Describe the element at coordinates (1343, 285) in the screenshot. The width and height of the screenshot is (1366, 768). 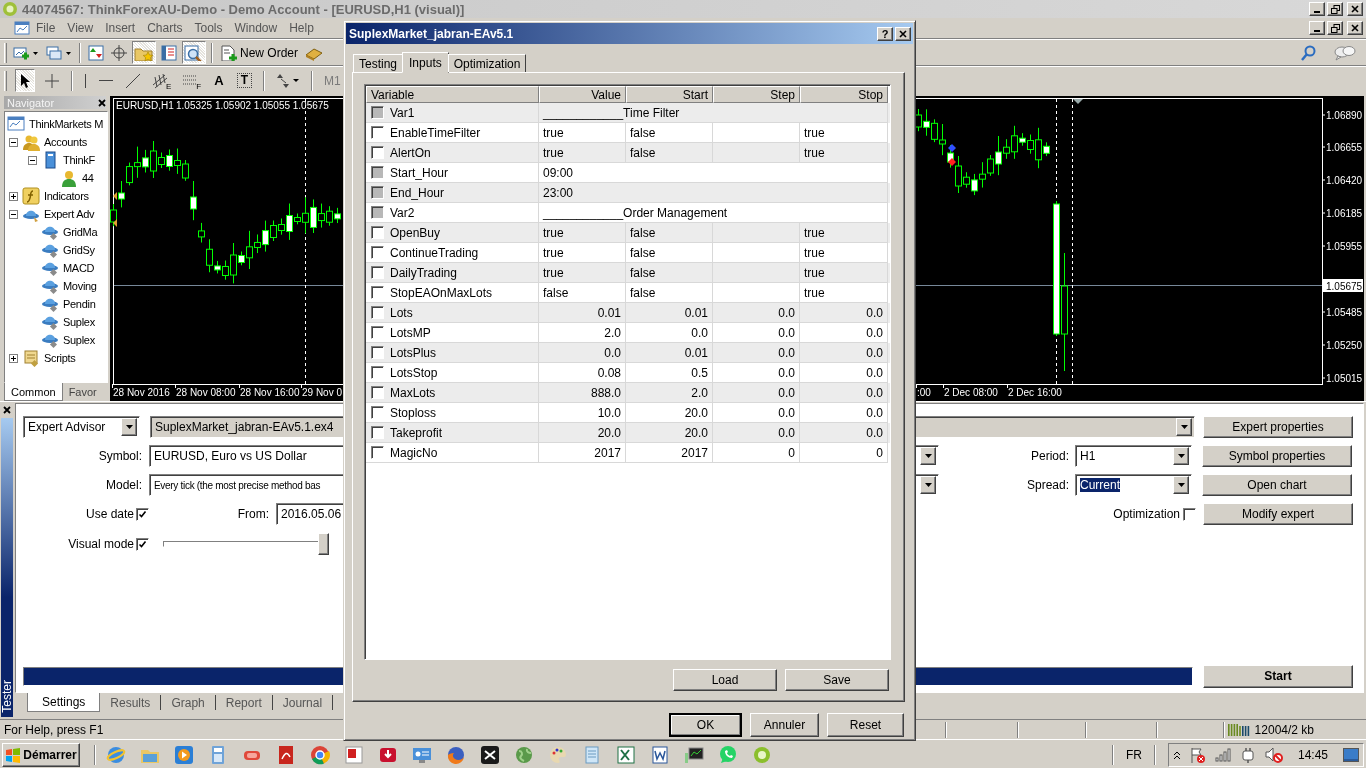
I see `current-price-tag: 1.05675` at that location.